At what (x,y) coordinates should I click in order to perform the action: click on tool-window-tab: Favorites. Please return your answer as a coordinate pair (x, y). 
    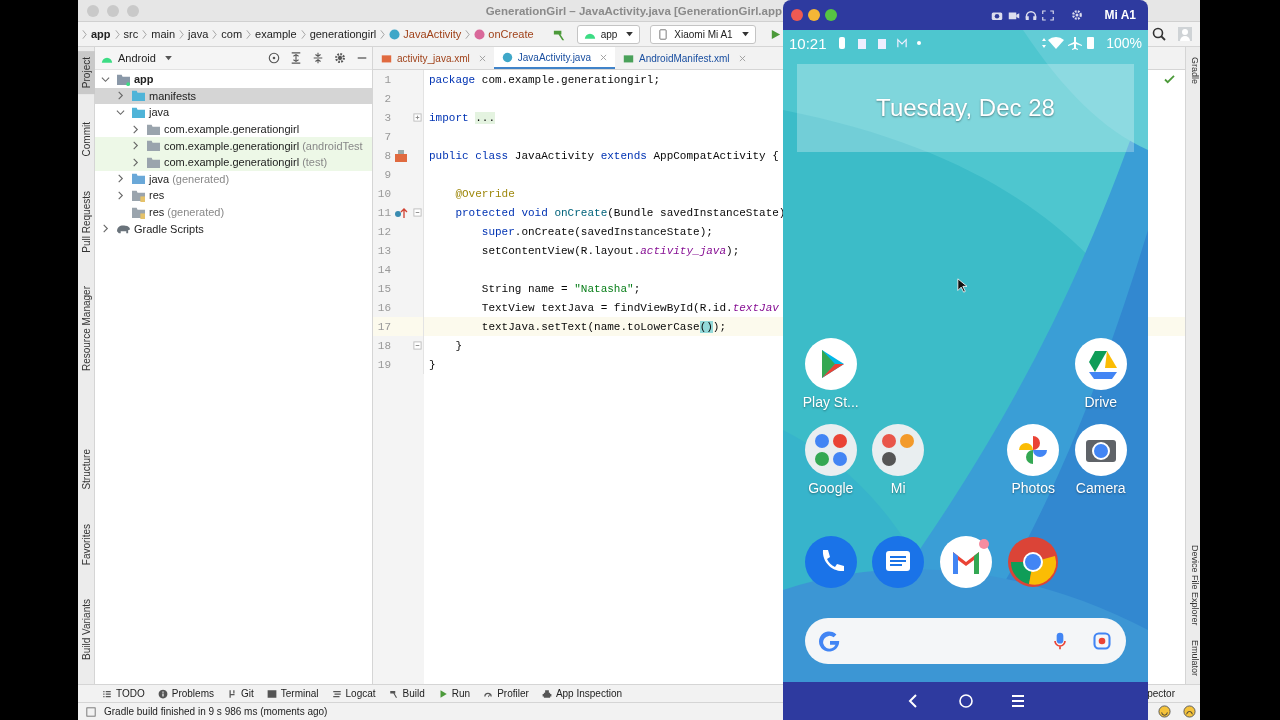
    Looking at the image, I should click on (86, 544).